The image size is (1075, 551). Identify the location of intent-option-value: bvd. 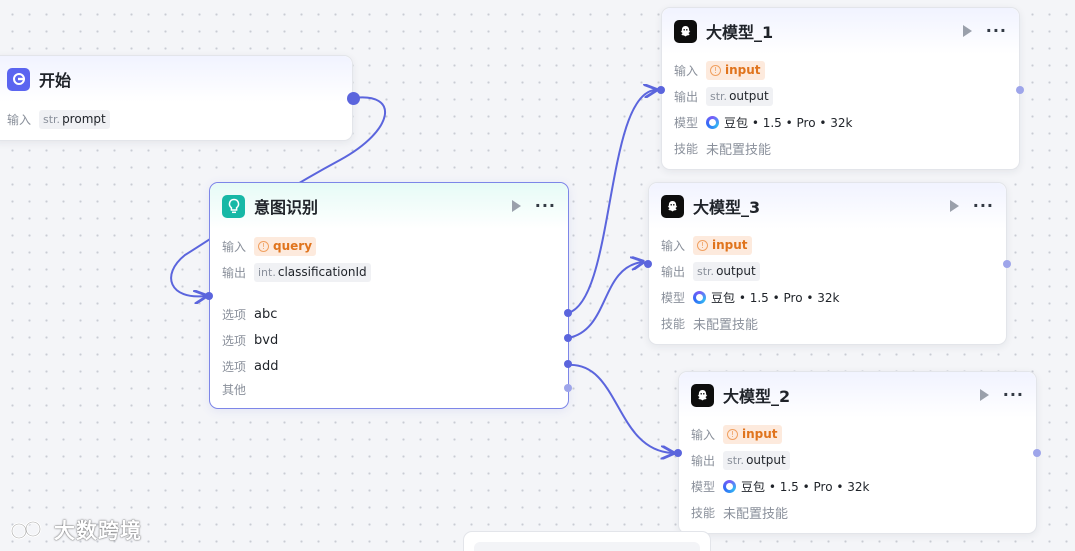
(266, 340).